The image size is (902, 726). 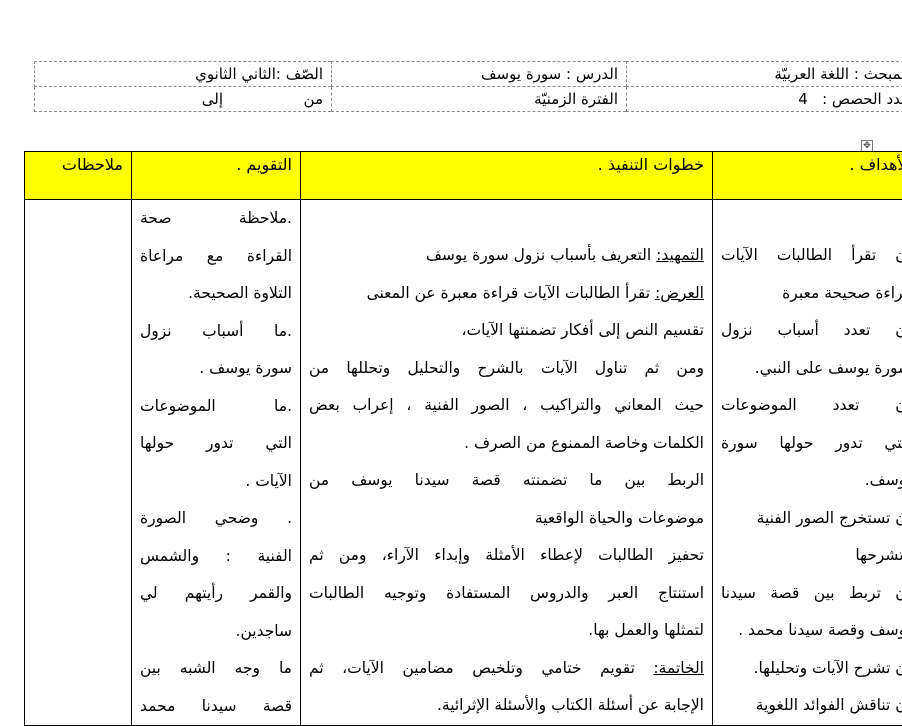 What do you see at coordinates (811, 519) in the screenshot?
I see `goal-line: أن تستخرج الصور الفنية` at bounding box center [811, 519].